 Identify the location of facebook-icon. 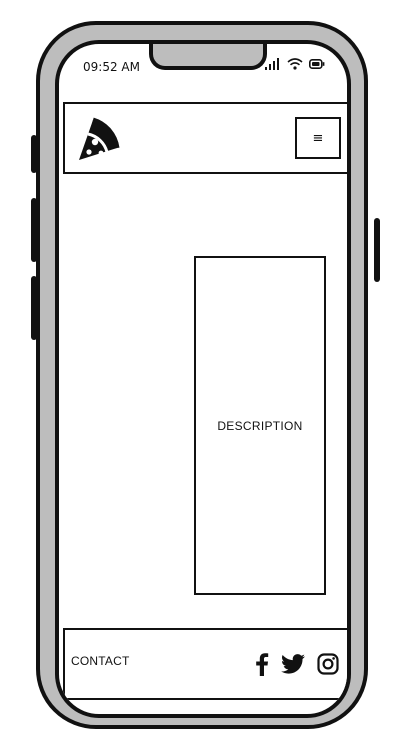
(262, 664).